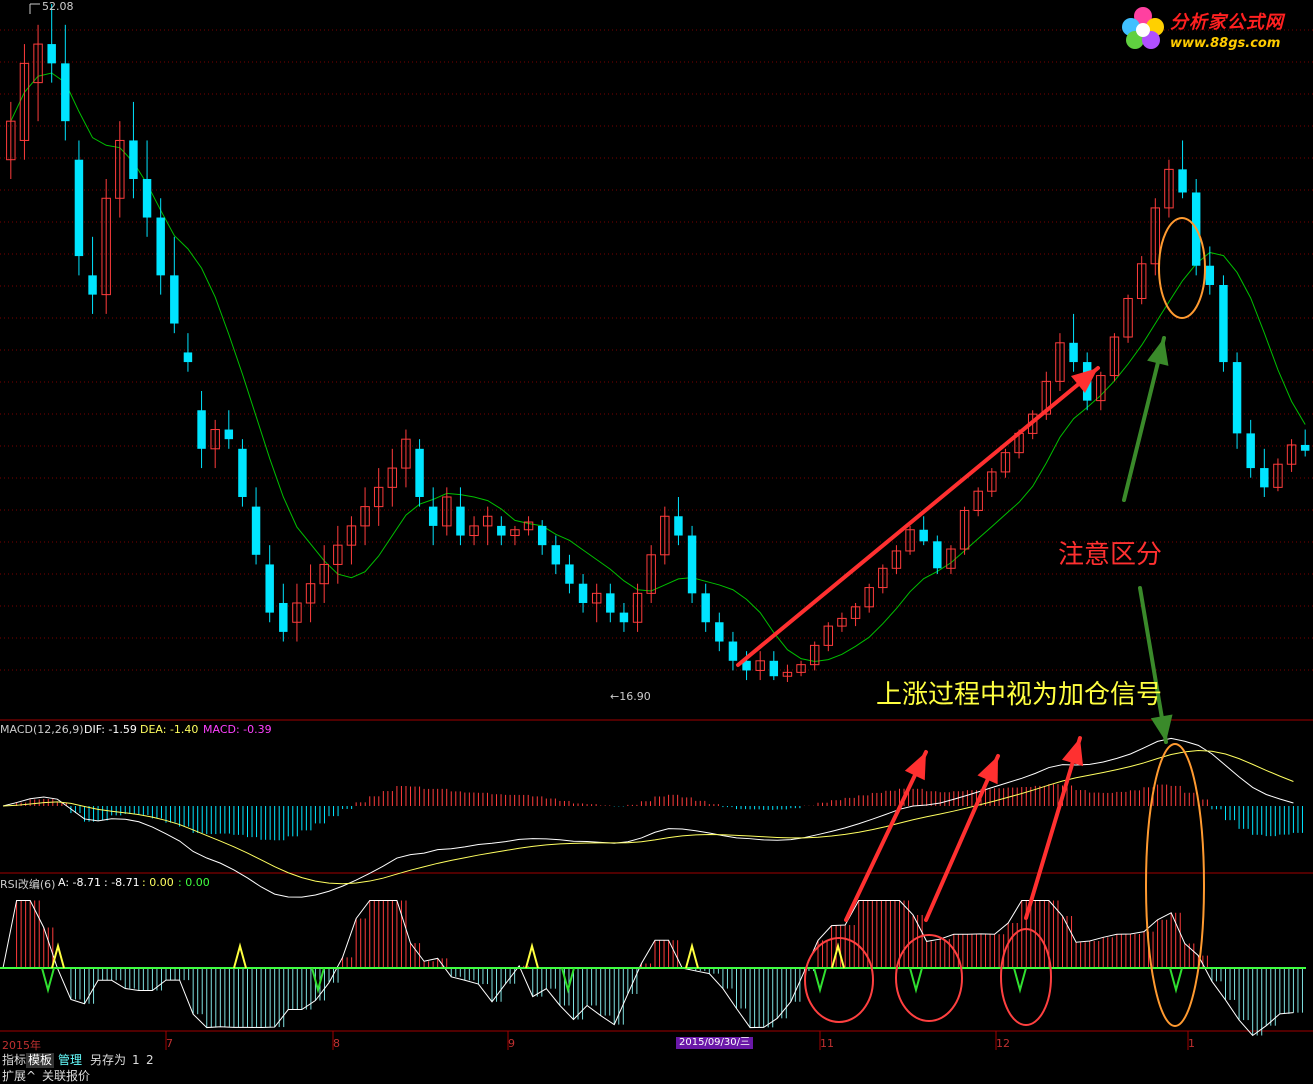 The height and width of the screenshot is (1084, 1313). I want to click on manage-button: 管理, so click(70, 1060).